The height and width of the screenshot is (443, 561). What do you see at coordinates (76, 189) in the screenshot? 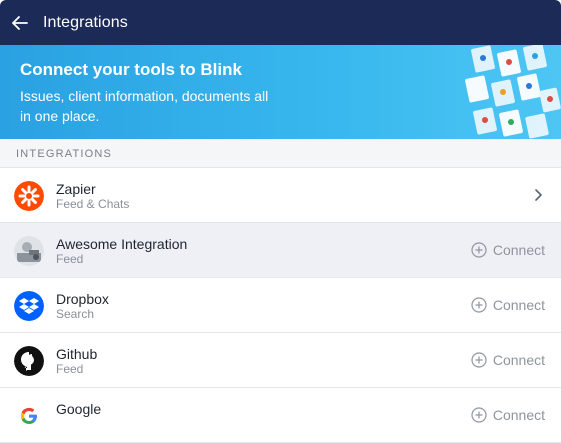
I see `integration-name: Zapier` at bounding box center [76, 189].